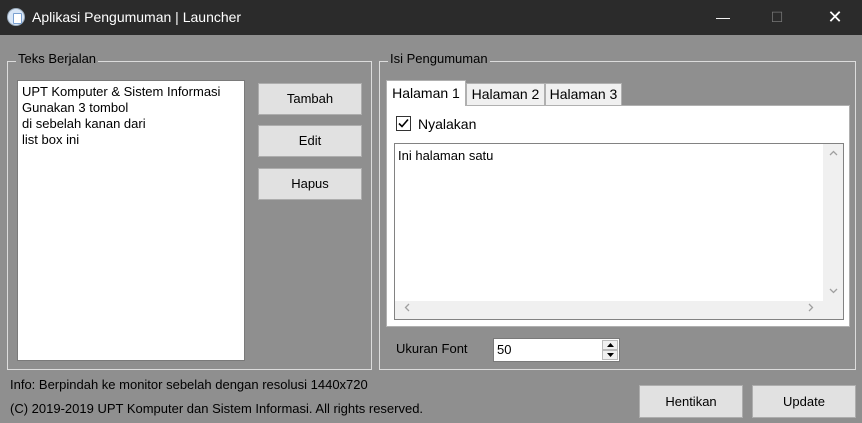 Image resolution: width=862 pixels, height=423 pixels. I want to click on list-item: UPT Komputer & Sistem Informasi, so click(131, 92).